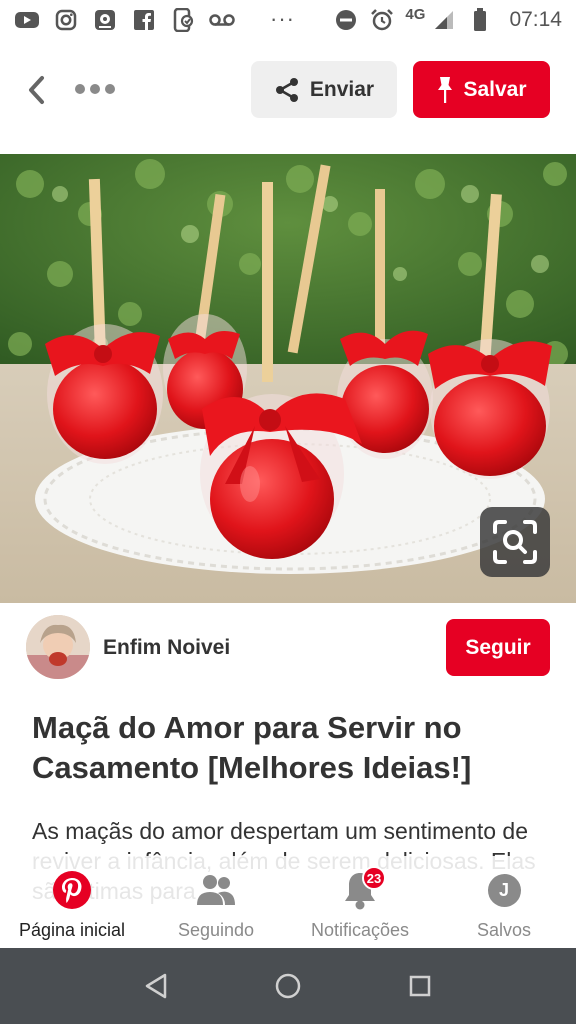 This screenshot has width=576, height=1024. I want to click on network-type: 4G, so click(415, 14).